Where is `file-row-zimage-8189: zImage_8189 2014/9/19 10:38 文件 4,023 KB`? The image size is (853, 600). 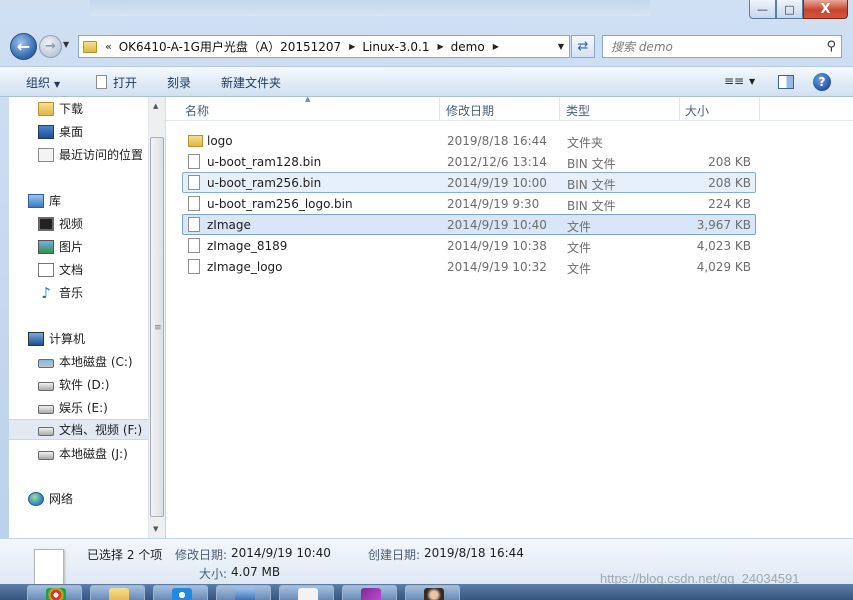 file-row-zimage-8189: zImage_8189 2014/9/19 10:38 文件 4,023 KB is located at coordinates (469, 245).